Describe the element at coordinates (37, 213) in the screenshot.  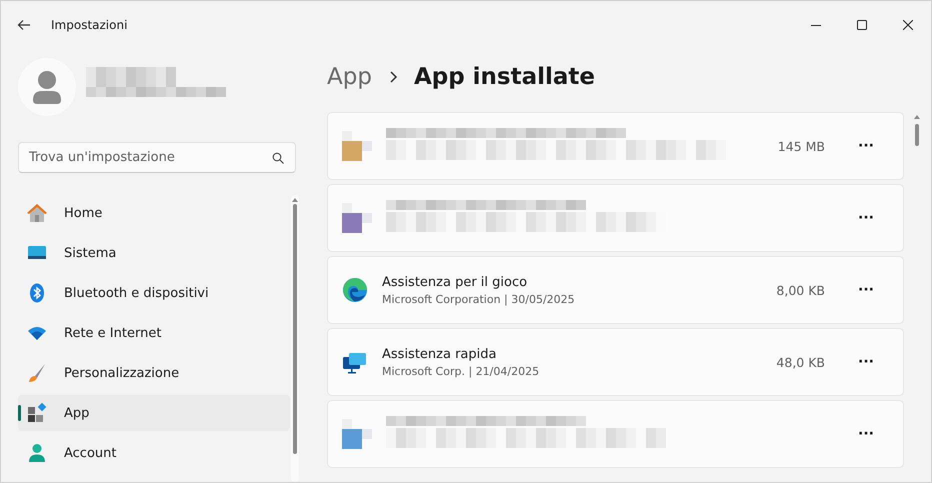
I see `home-icon` at that location.